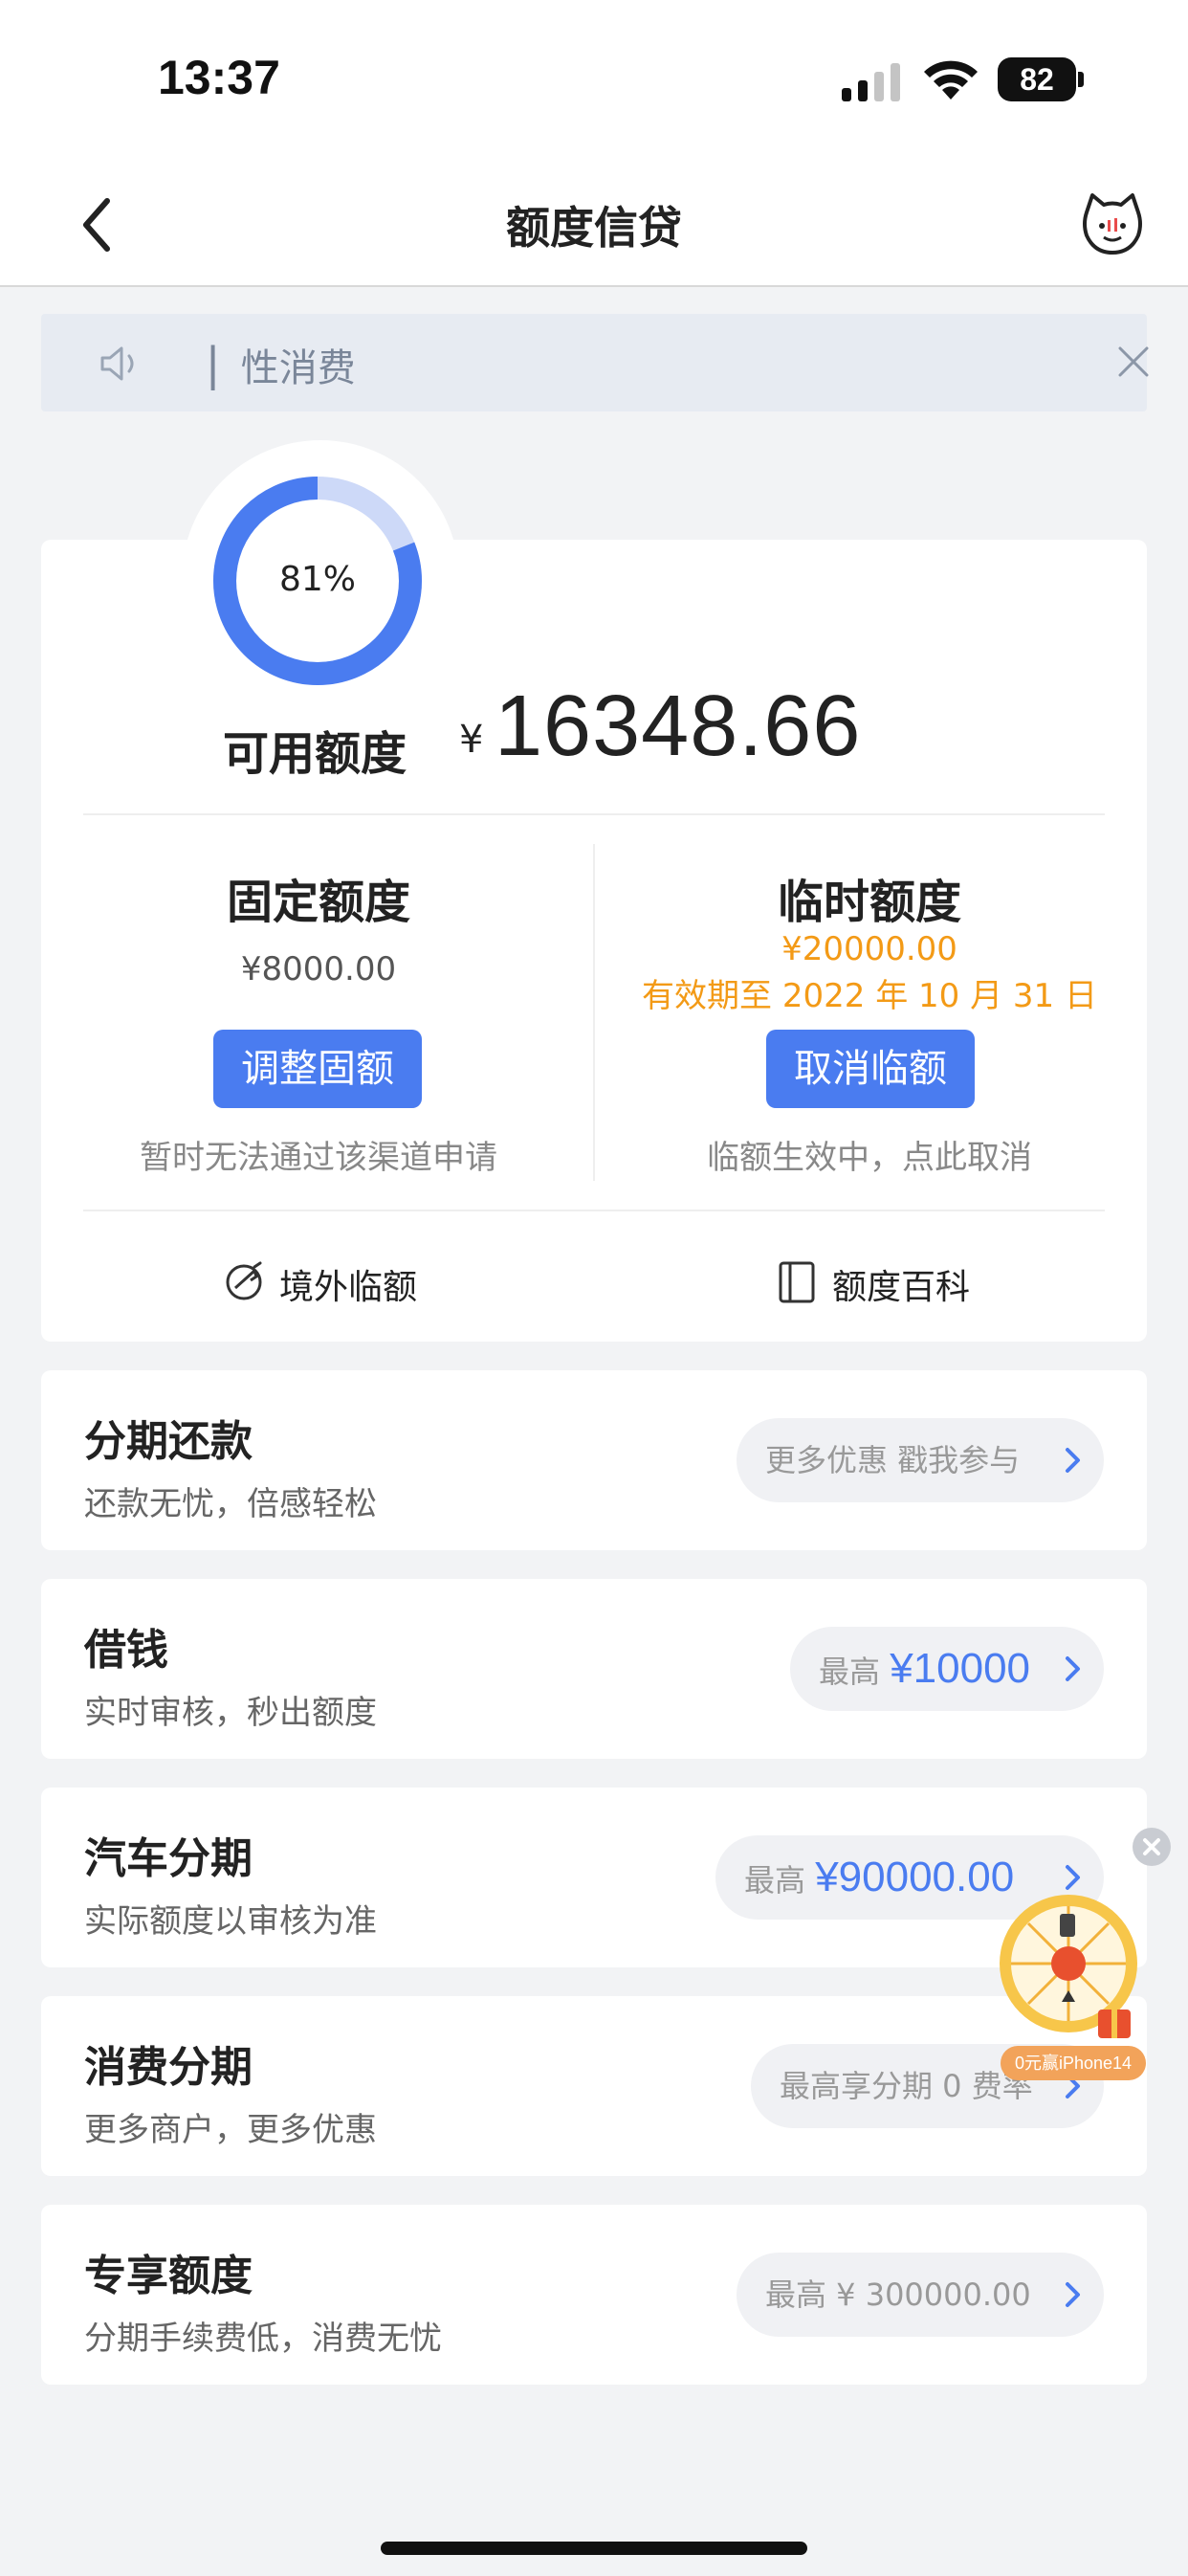 The image size is (1188, 2576). Describe the element at coordinates (898, 2294) in the screenshot. I see `pill-text: 最高 ¥ 300000.00` at that location.